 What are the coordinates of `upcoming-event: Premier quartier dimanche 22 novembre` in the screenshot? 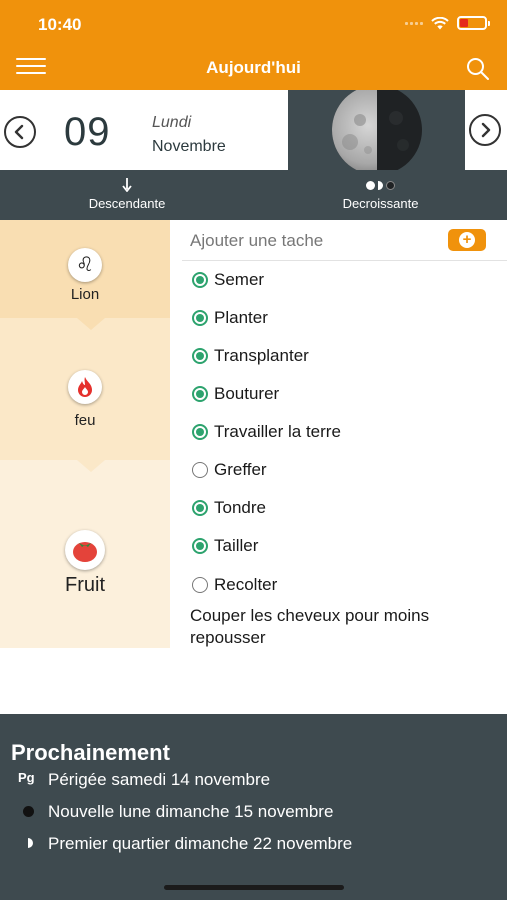 It's located at (200, 843).